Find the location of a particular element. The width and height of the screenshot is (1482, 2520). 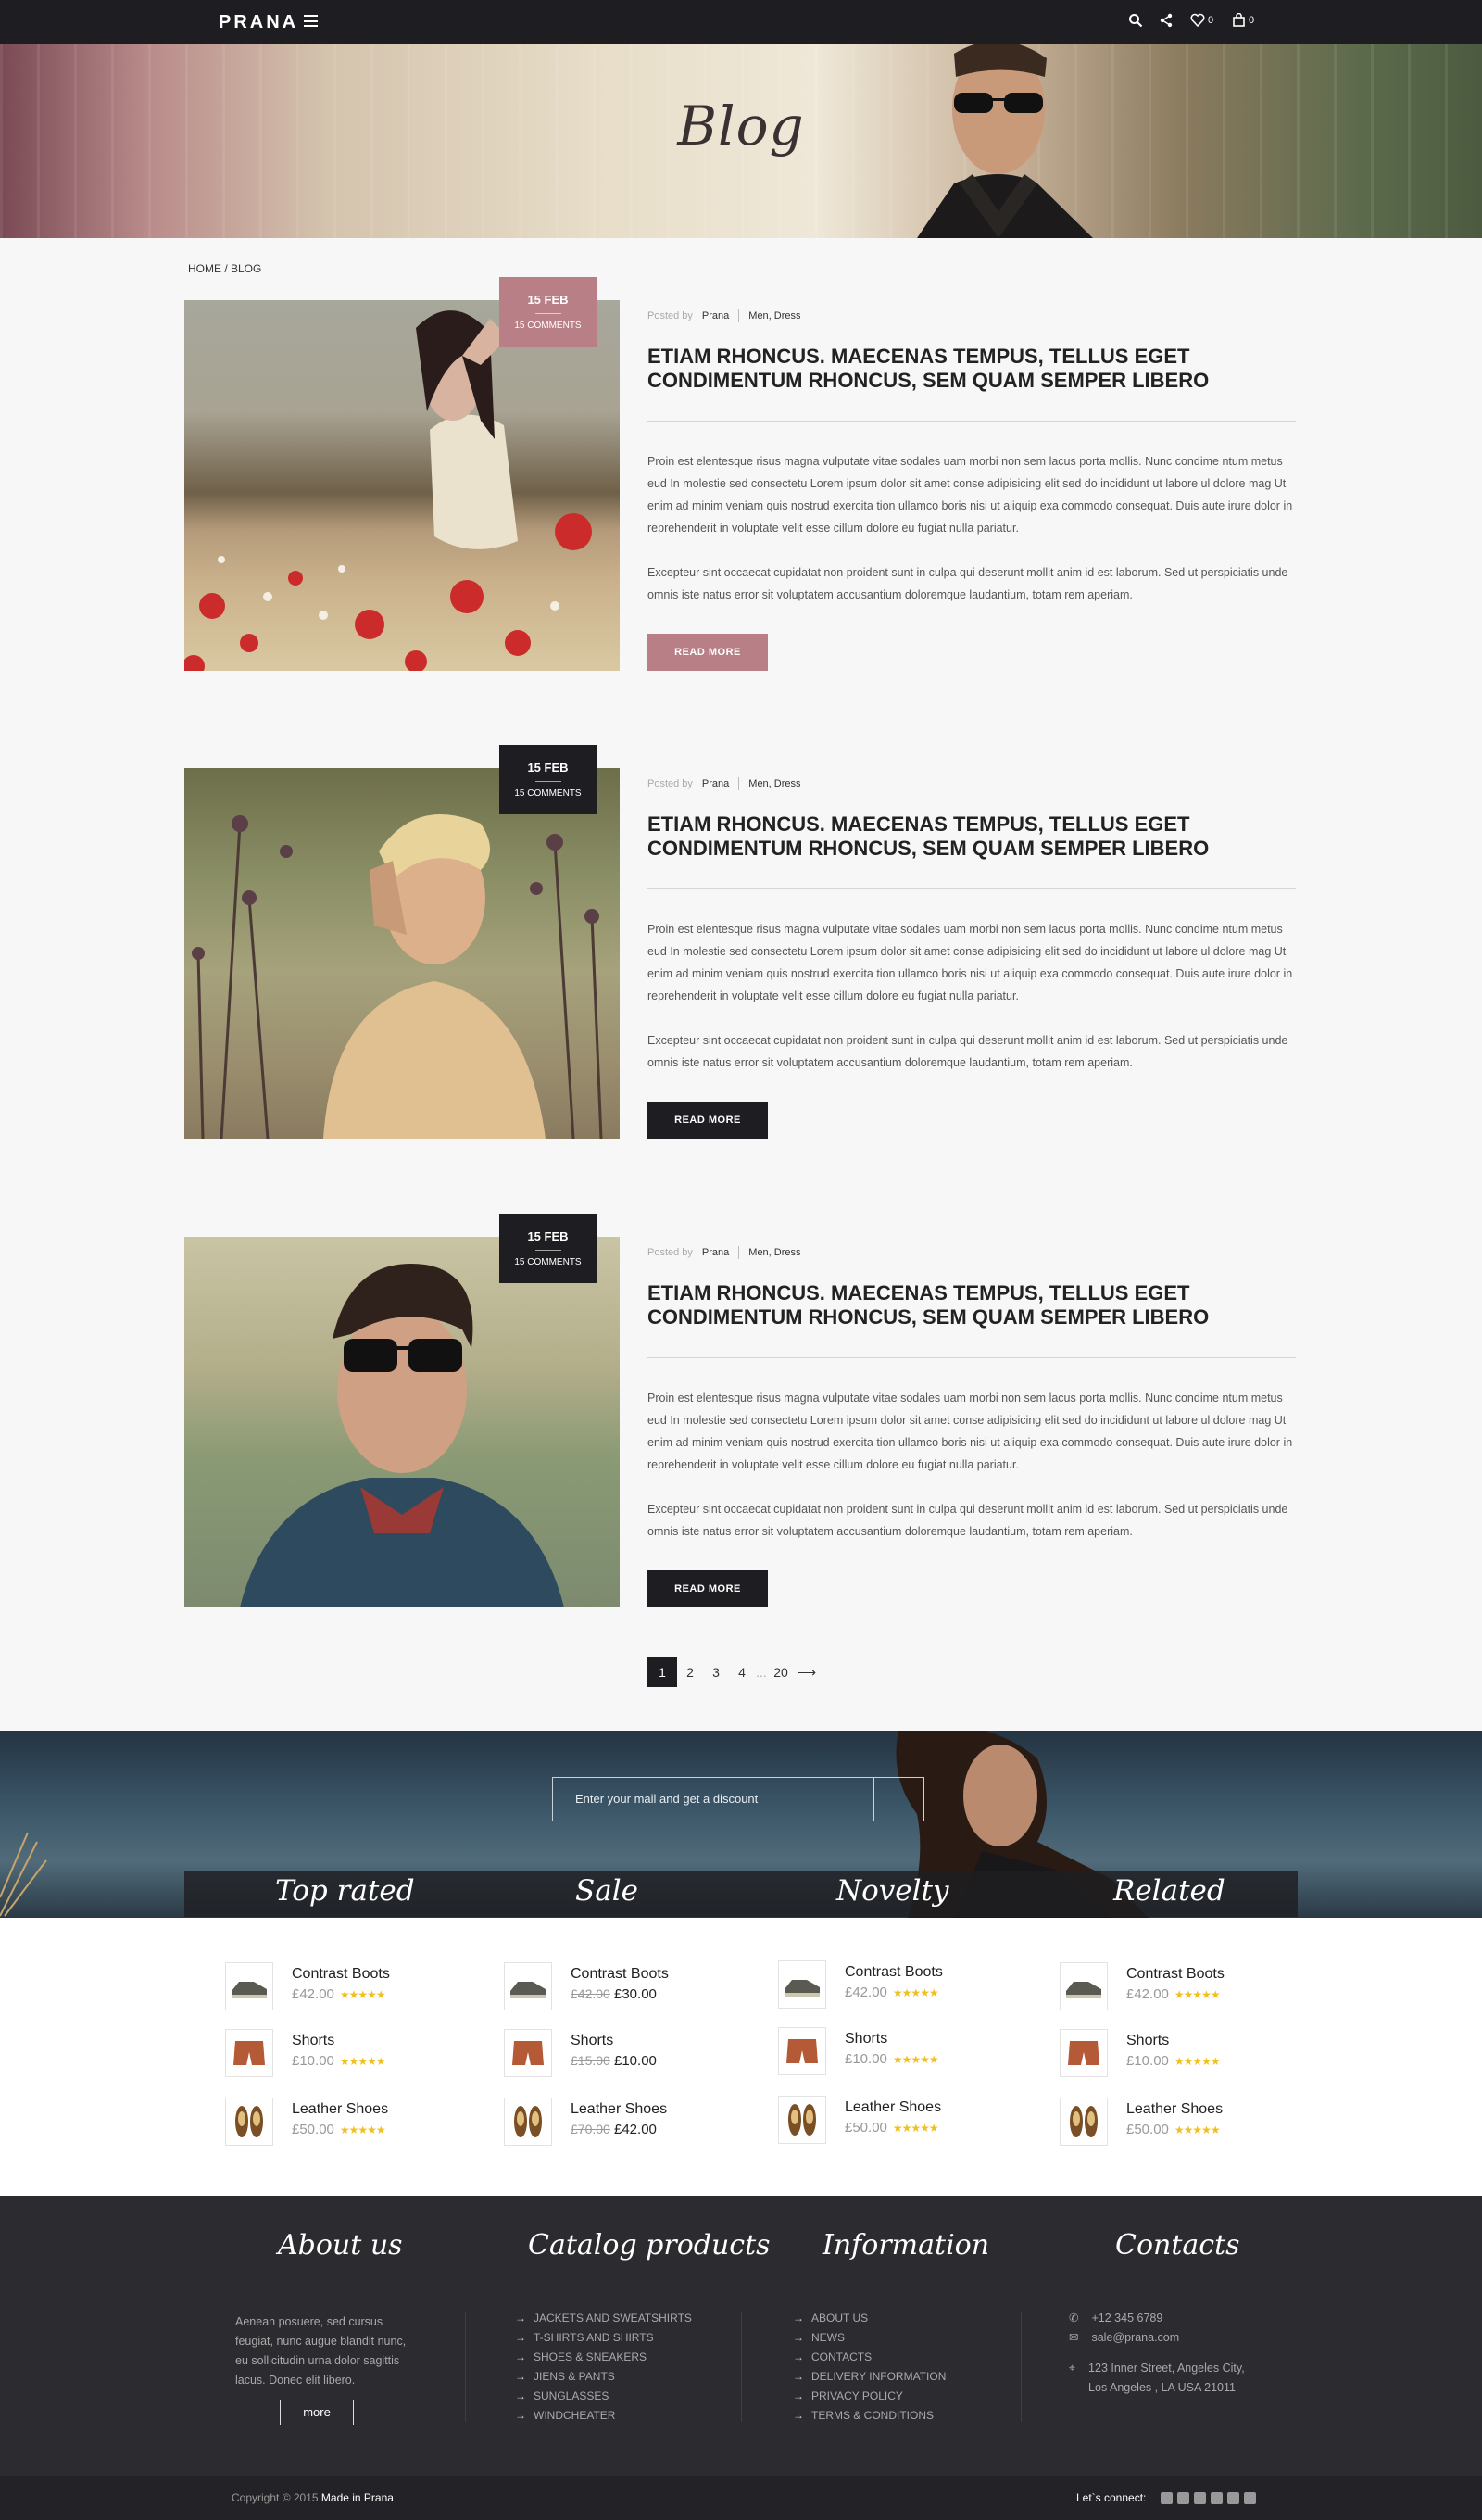

footer-link: ABOUT US is located at coordinates (869, 2318).